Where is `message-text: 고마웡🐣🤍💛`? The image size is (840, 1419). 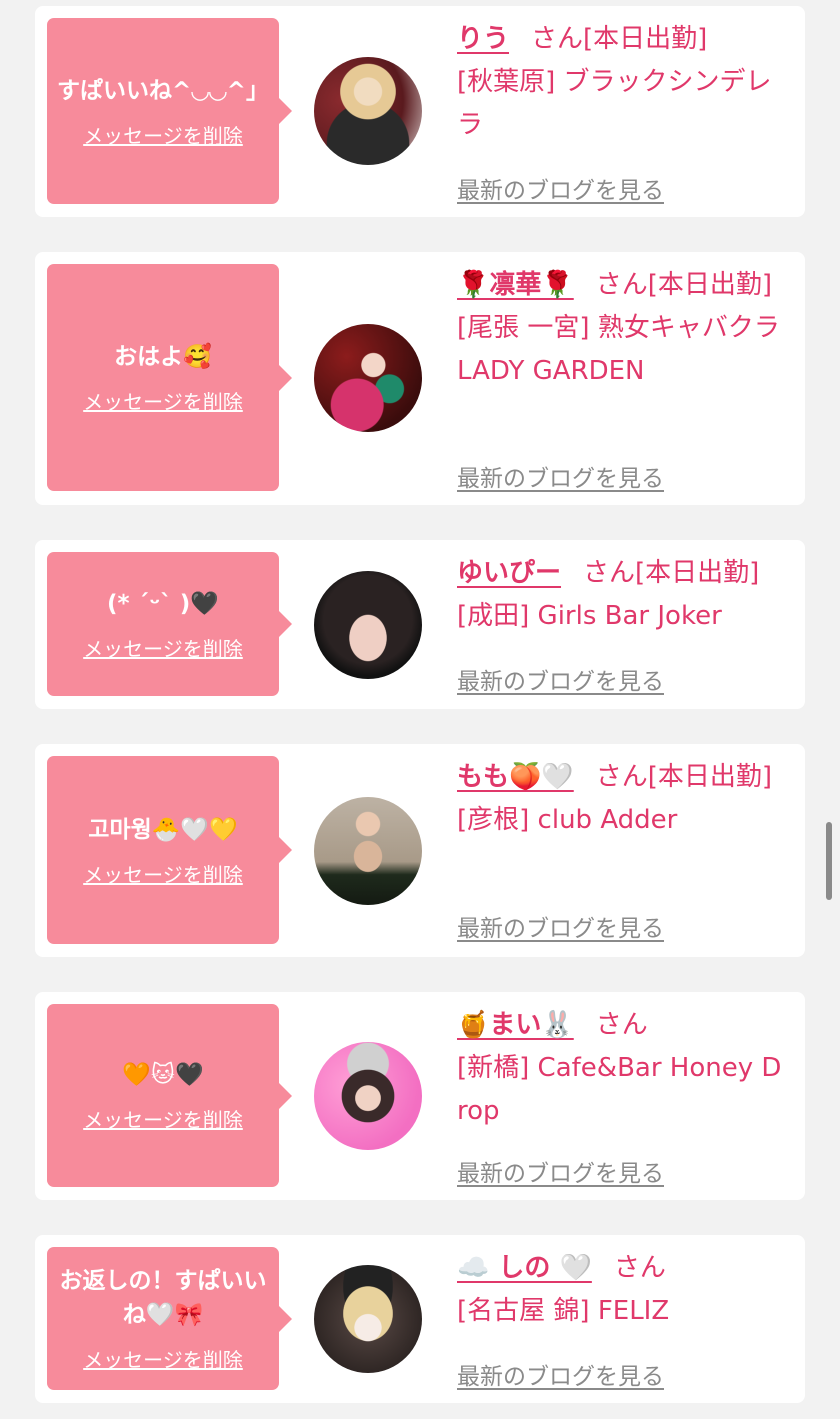 message-text: 고마웡🐣🤍💛 is located at coordinates (163, 829).